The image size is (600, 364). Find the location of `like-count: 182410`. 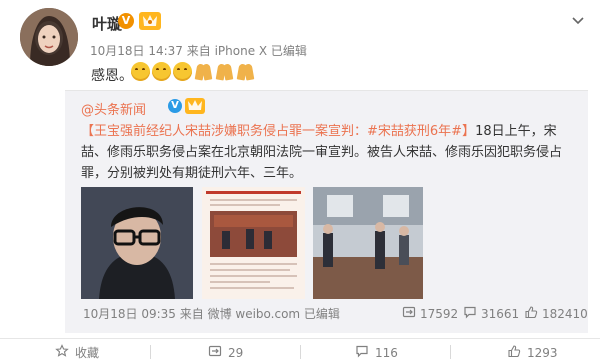

like-count: 182410 is located at coordinates (565, 313).